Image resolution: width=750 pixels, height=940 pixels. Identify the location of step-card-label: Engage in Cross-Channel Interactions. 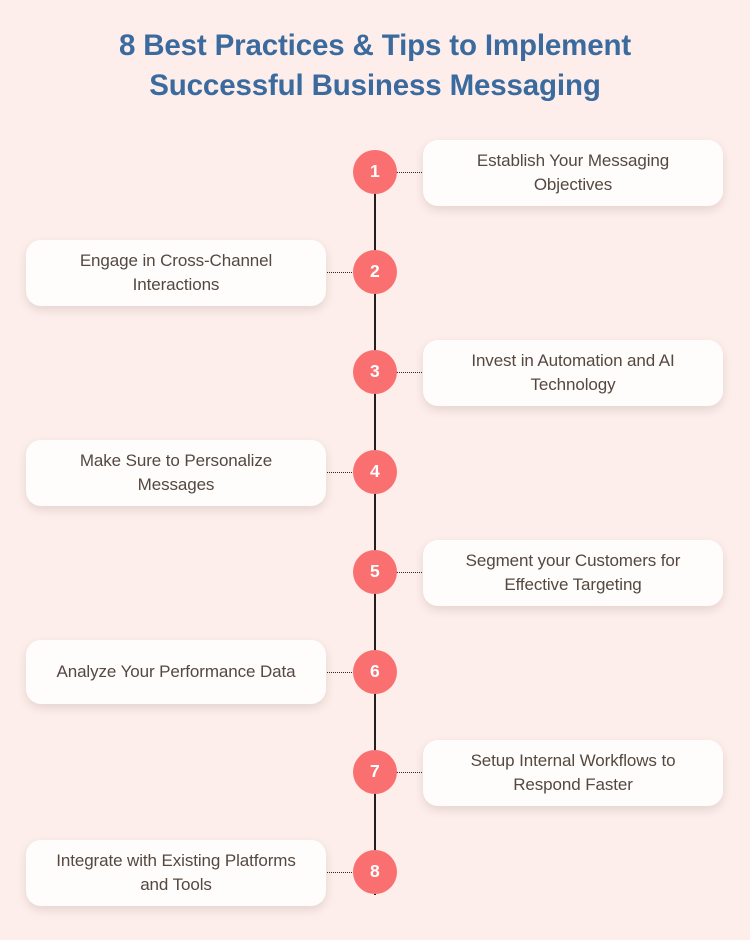
(176, 273).